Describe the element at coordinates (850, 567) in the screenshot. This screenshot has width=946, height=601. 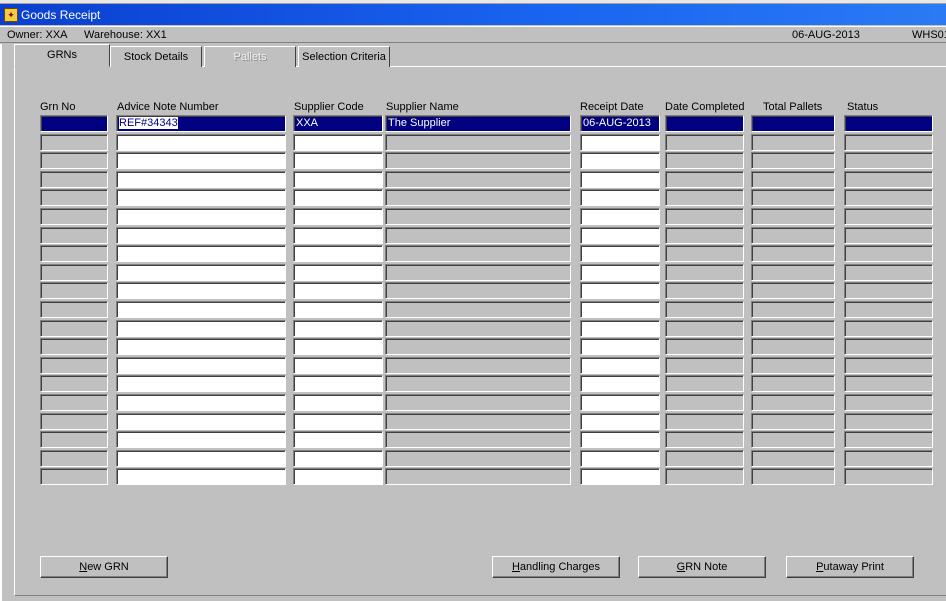
I see `putaway-print-button: Putaway Print` at that location.